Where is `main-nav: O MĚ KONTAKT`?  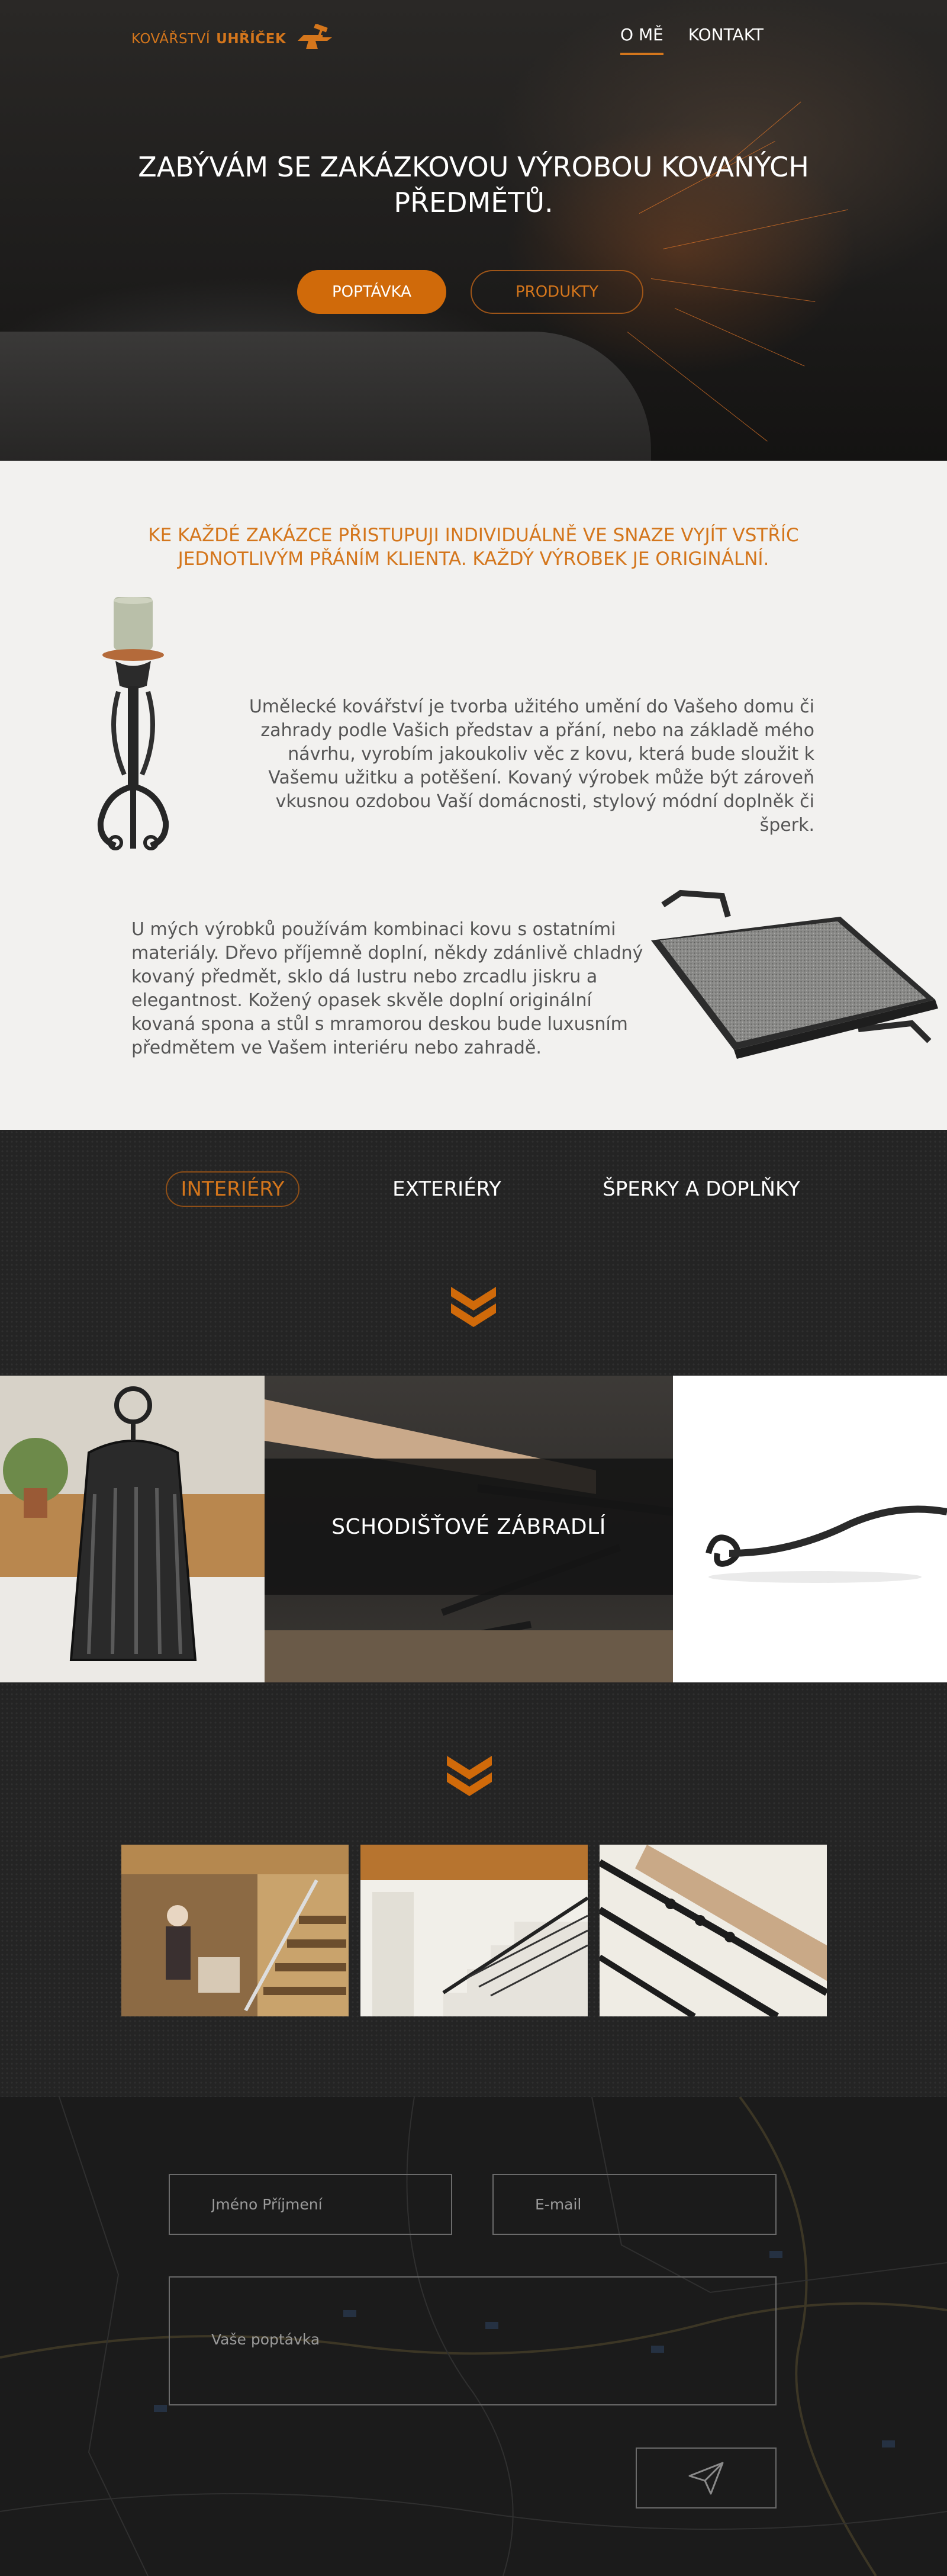 main-nav: O MĚ KONTAKT is located at coordinates (692, 40).